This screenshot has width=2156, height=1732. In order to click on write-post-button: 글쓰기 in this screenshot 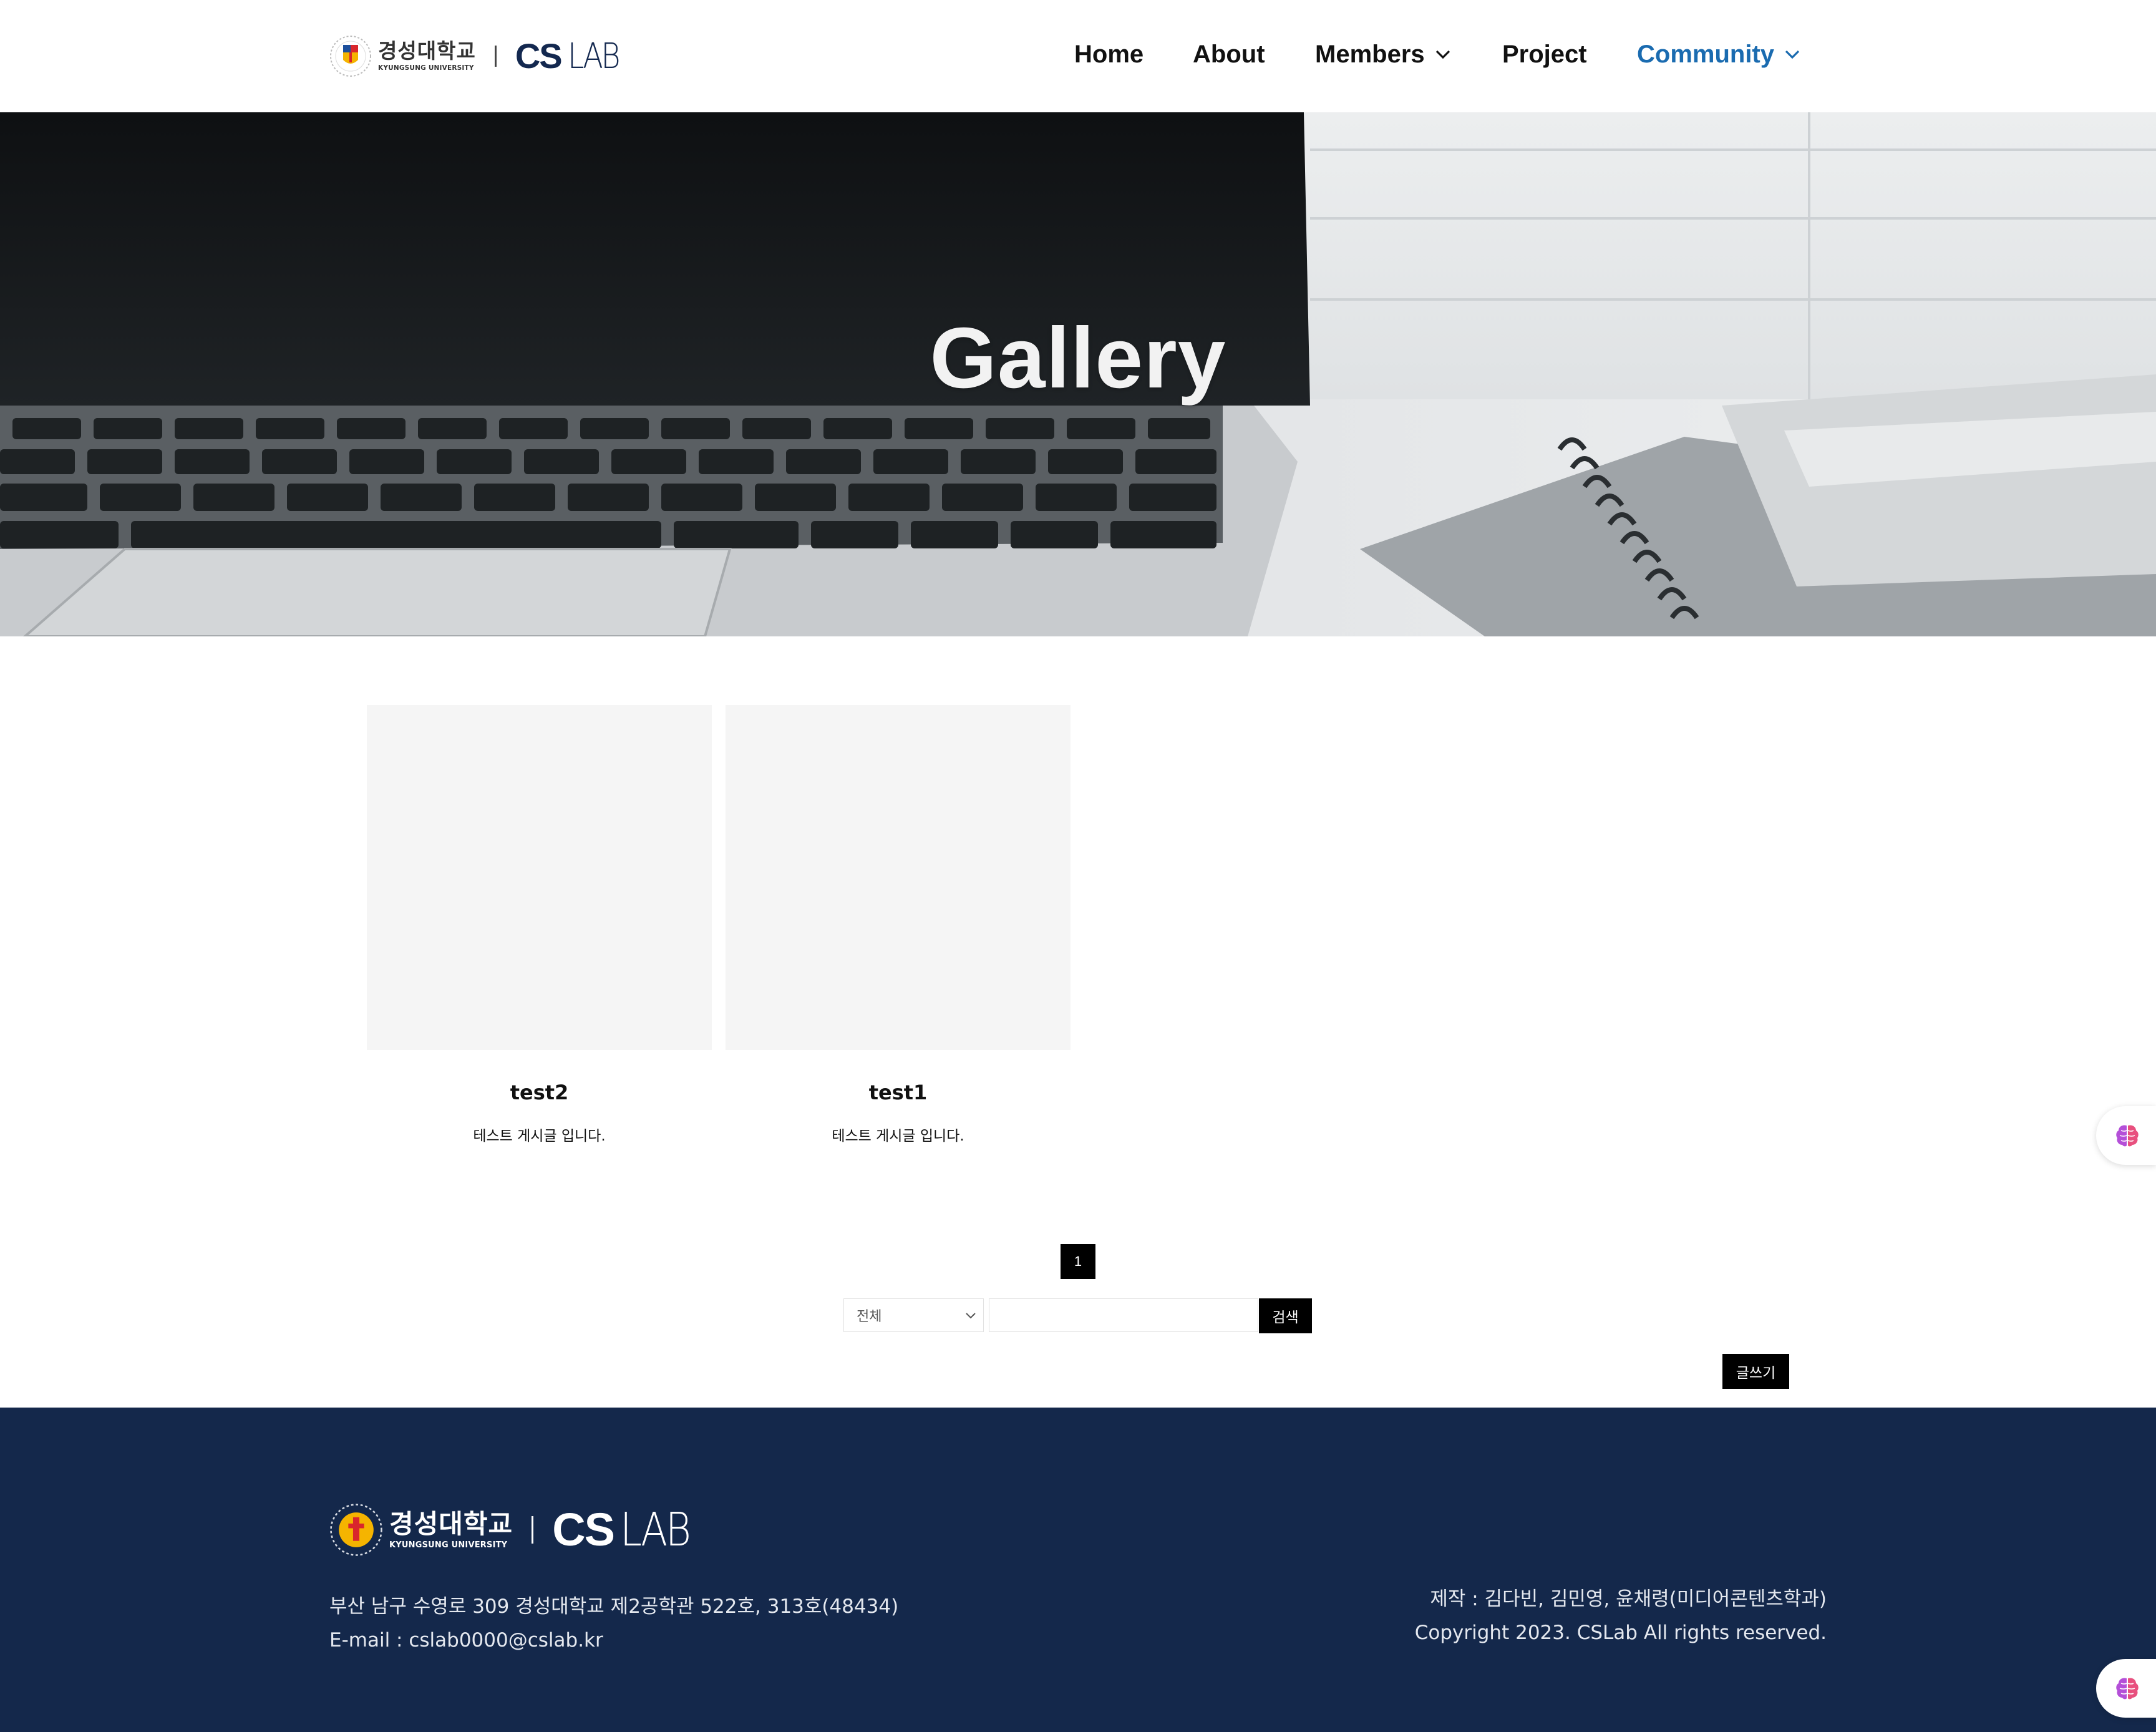, I will do `click(1755, 1371)`.